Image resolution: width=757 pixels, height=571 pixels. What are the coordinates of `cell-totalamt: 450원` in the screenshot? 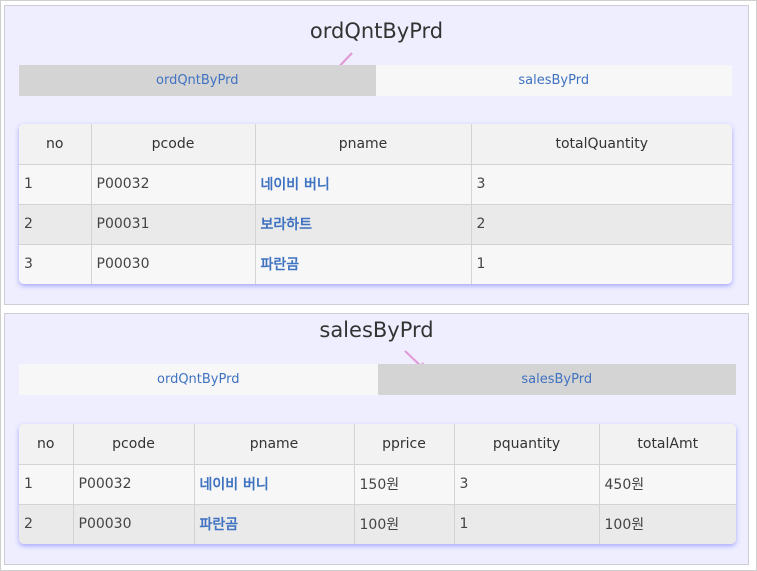 It's located at (667, 484).